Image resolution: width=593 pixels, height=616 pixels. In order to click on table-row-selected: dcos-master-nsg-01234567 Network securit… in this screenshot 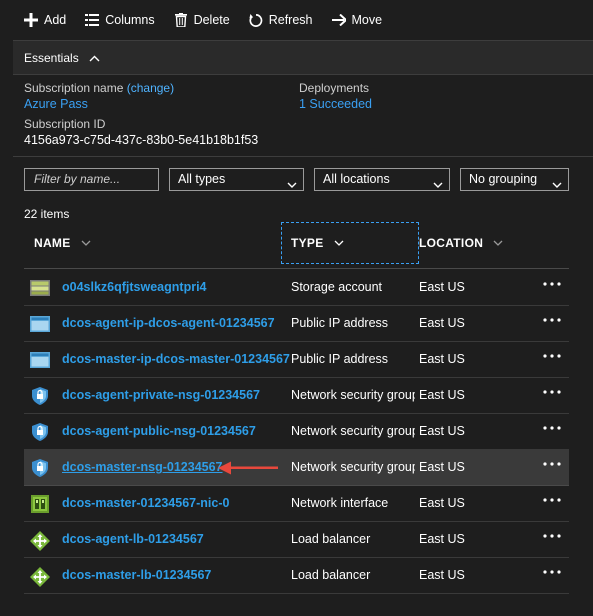, I will do `click(296, 468)`.